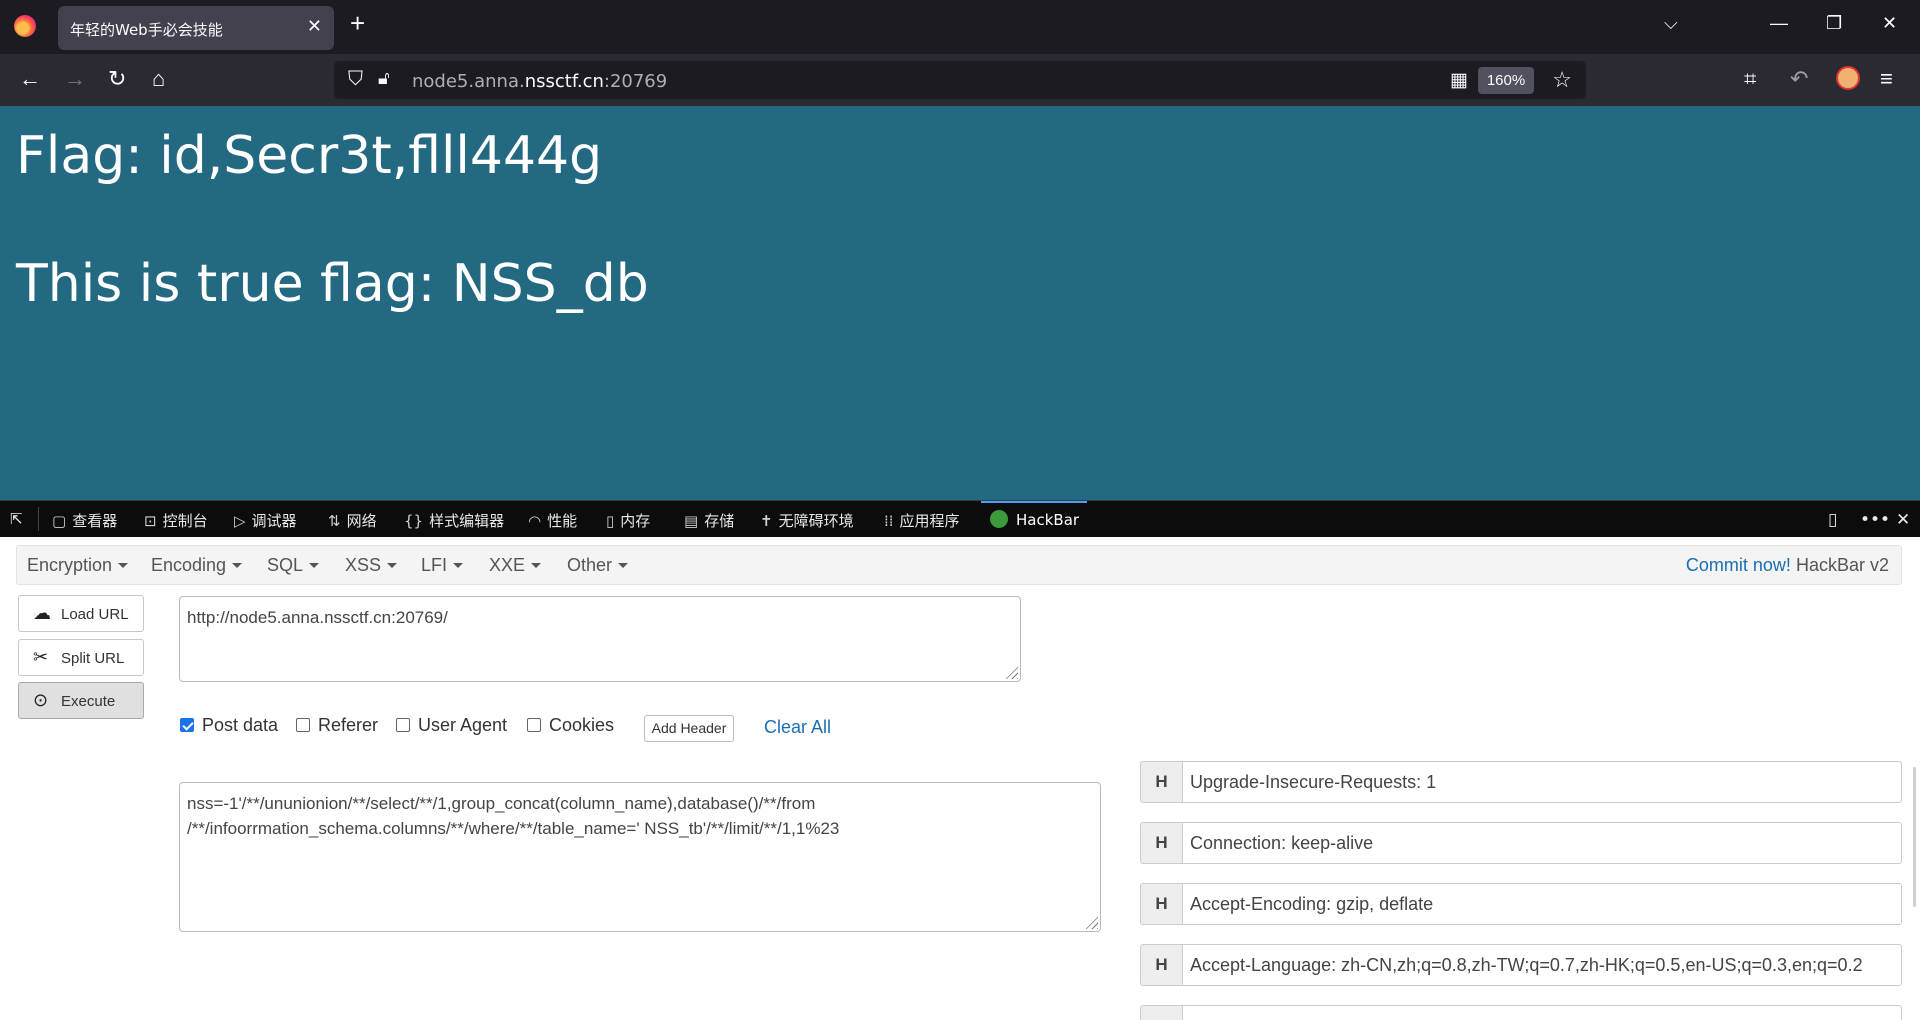 The image size is (1920, 1020). I want to click on header-value-input: Accept-Encoding: gzip, deflate, so click(1542, 904).